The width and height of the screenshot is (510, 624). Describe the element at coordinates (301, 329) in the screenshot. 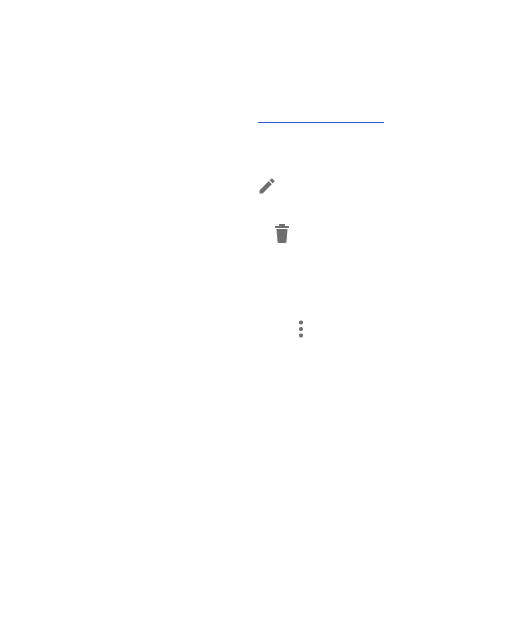

I see `more-vertical-icon` at that location.